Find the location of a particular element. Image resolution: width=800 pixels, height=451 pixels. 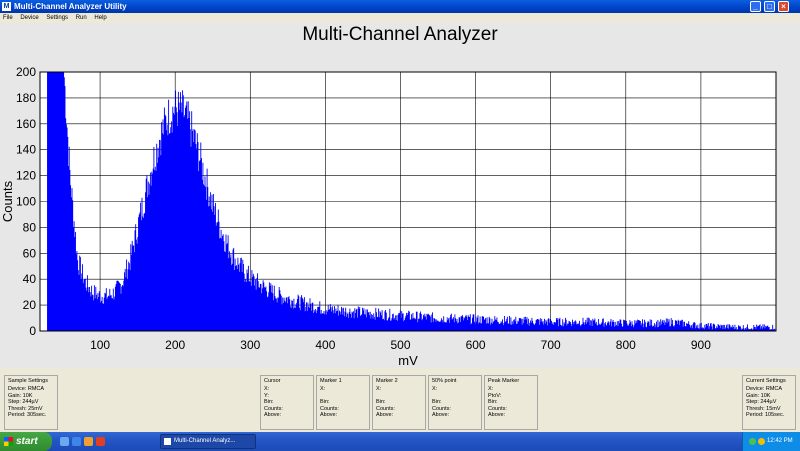

security-icon is located at coordinates (761, 441).